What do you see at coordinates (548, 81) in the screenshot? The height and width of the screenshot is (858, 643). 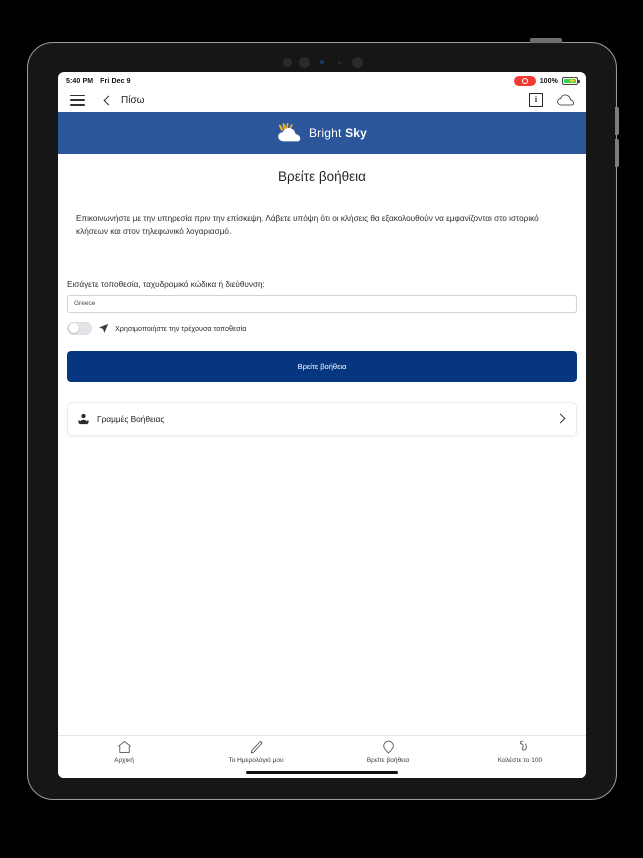 I see `battery-percent-label: 100%` at bounding box center [548, 81].